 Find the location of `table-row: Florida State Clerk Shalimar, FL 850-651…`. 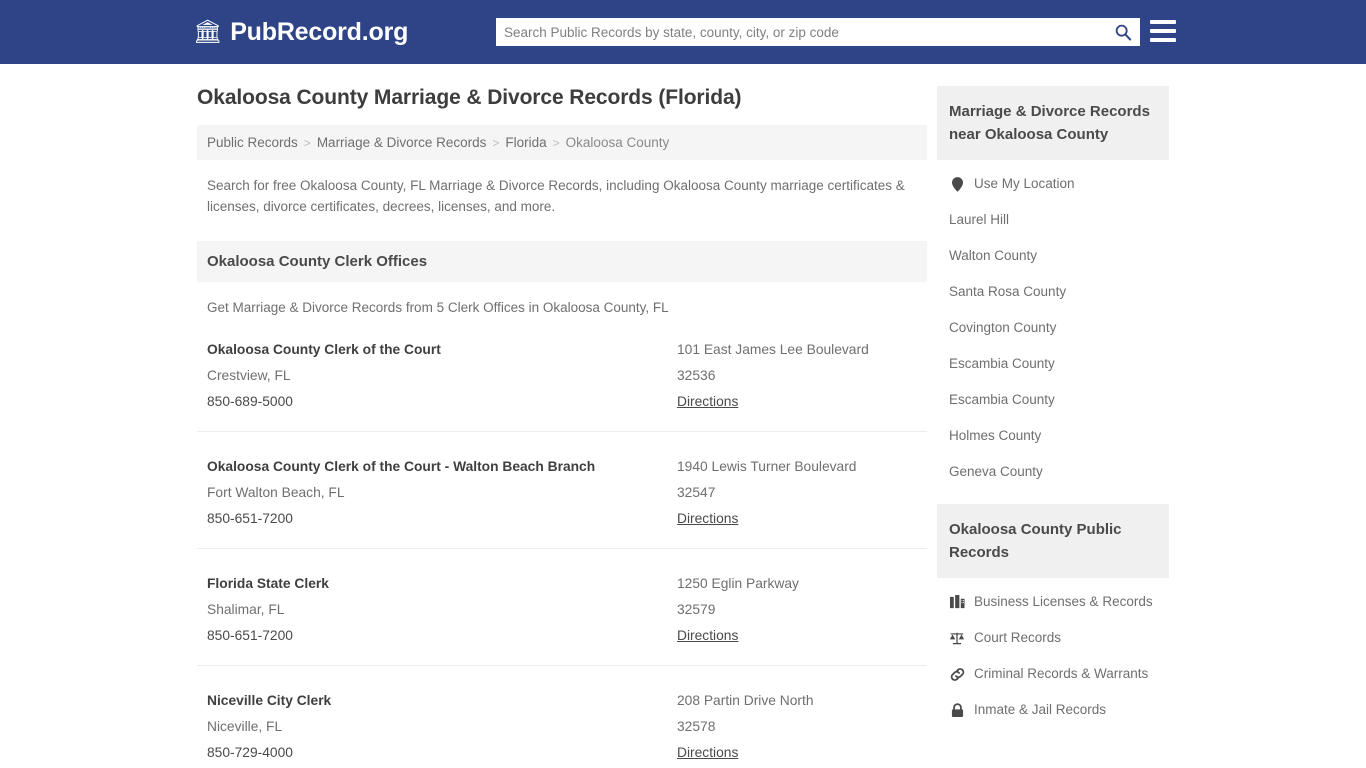

table-row: Florida State Clerk Shalimar, FL 850-651… is located at coordinates (562, 607).